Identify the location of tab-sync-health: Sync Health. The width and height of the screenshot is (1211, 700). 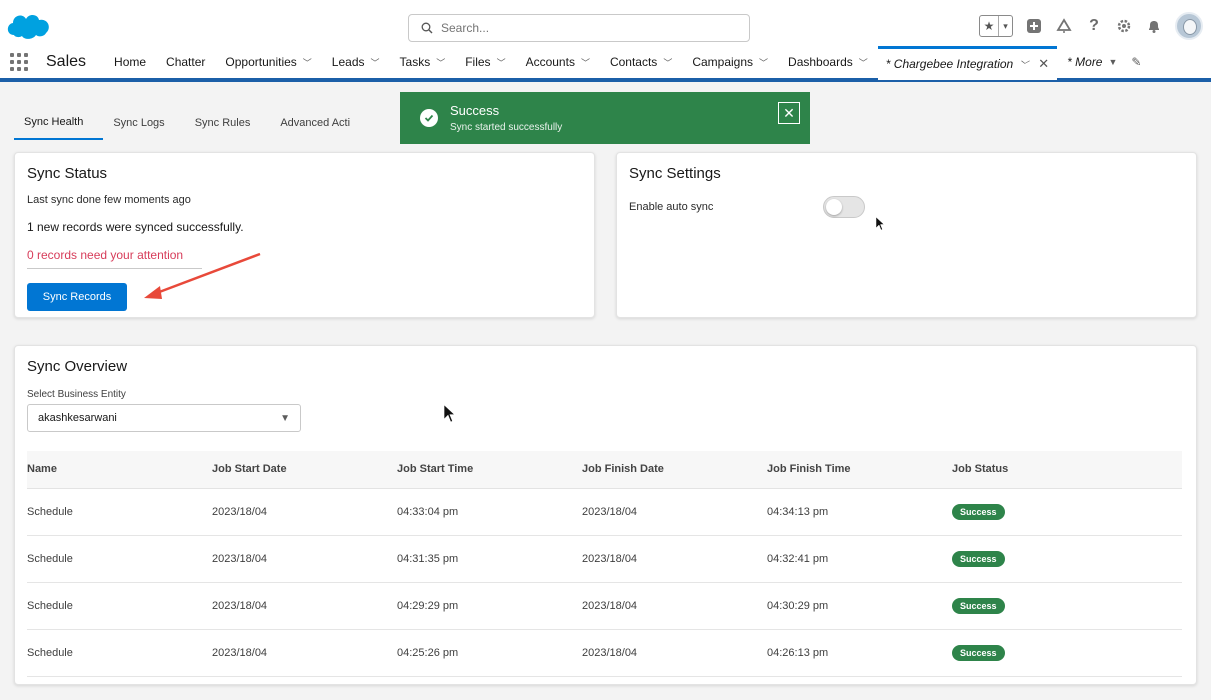
(59, 123).